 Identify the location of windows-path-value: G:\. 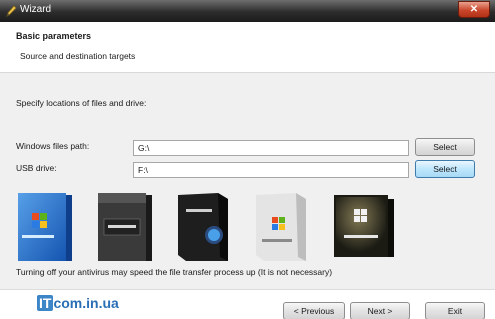
(144, 148).